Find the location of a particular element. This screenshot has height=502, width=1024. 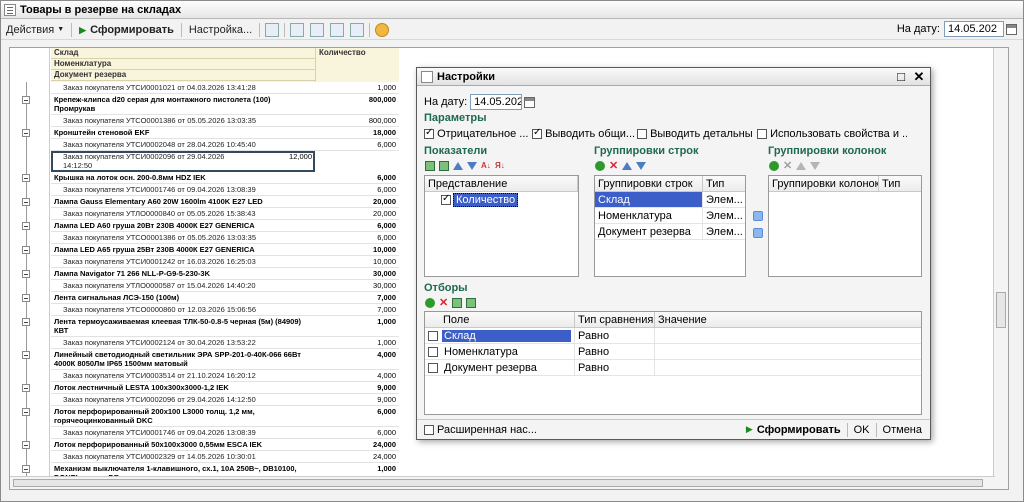

col-groups-grid: Группировки колонок Тип is located at coordinates (845, 226).